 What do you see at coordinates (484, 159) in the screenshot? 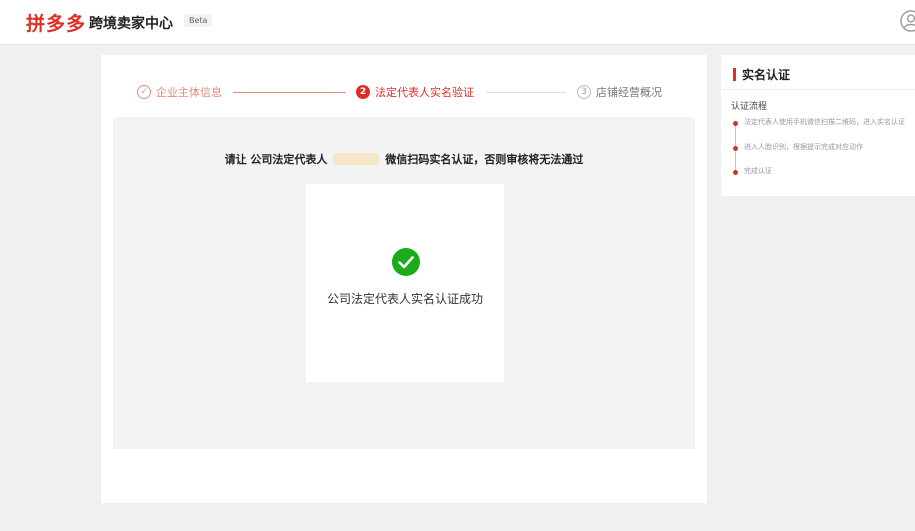
I see `instruction-suffix: 微信扫码实名认证，否则审核将无法通过` at bounding box center [484, 159].